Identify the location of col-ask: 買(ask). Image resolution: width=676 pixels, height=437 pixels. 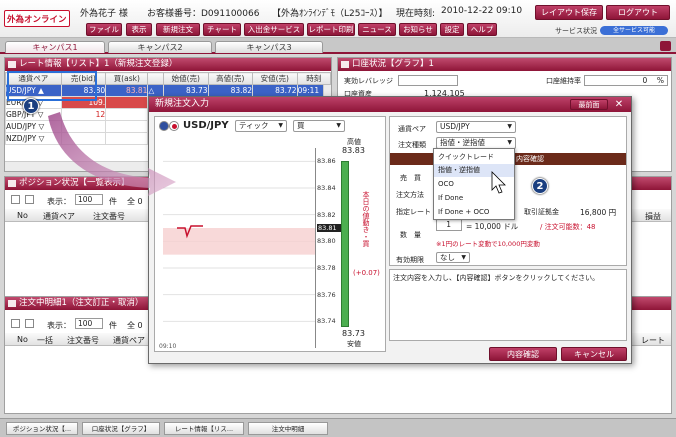
(127, 78).